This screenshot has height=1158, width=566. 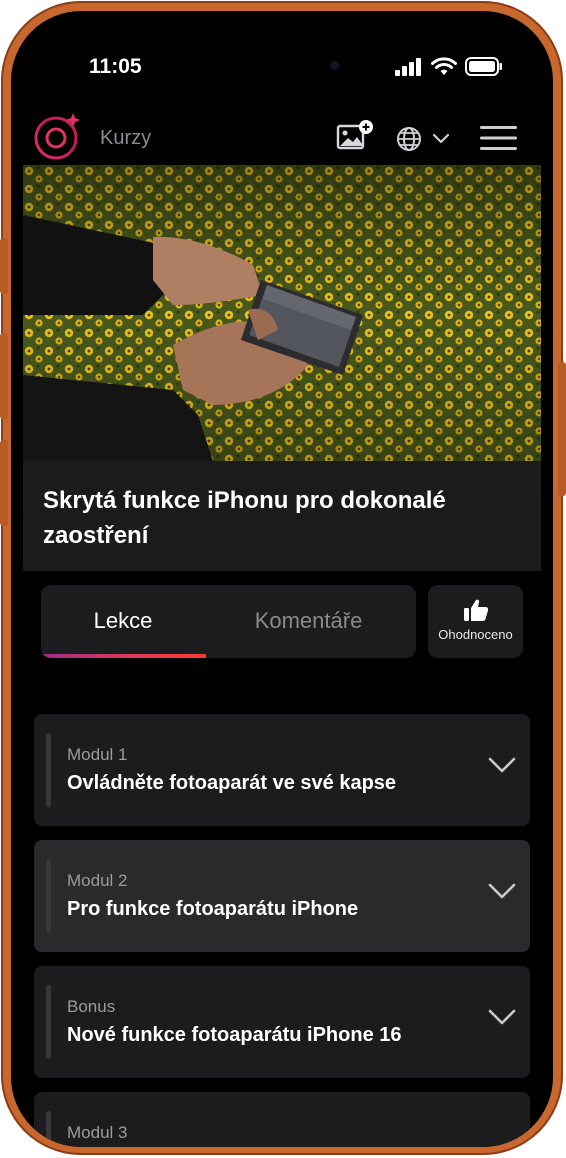 I want to click on module-label: Modul 3, so click(x=97, y=1132).